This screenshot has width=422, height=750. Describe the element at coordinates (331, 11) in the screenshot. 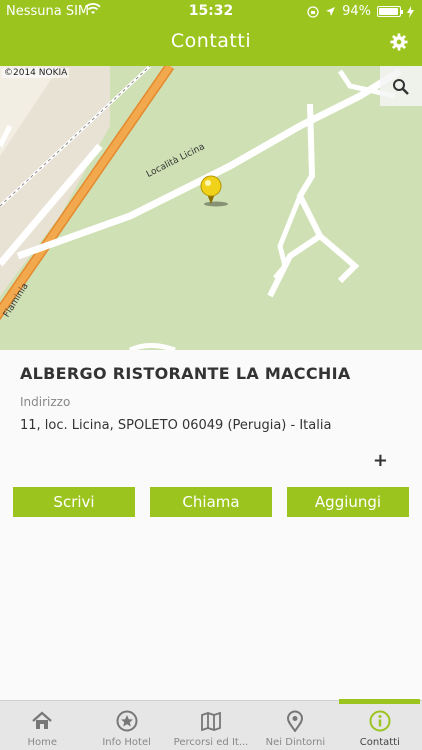

I see `location-arrow-icon` at that location.